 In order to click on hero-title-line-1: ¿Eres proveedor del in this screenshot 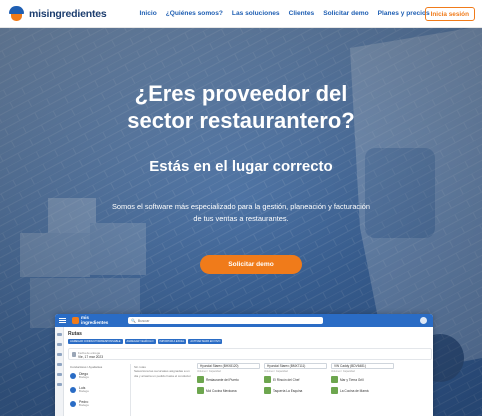, I will do `click(241, 93)`.